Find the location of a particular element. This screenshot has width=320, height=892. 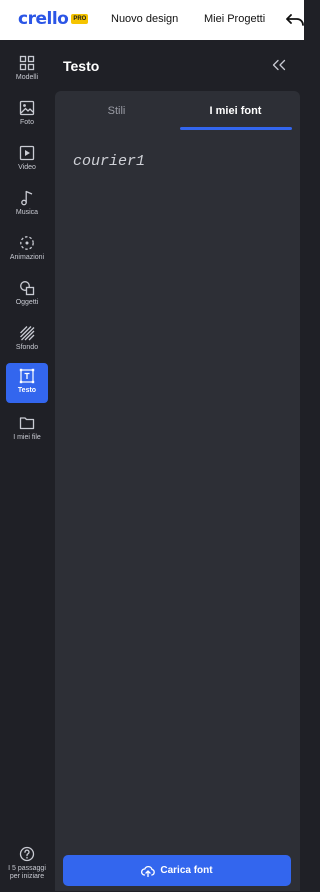

sidebar-item-modelli: Modelli is located at coordinates (27, 70).